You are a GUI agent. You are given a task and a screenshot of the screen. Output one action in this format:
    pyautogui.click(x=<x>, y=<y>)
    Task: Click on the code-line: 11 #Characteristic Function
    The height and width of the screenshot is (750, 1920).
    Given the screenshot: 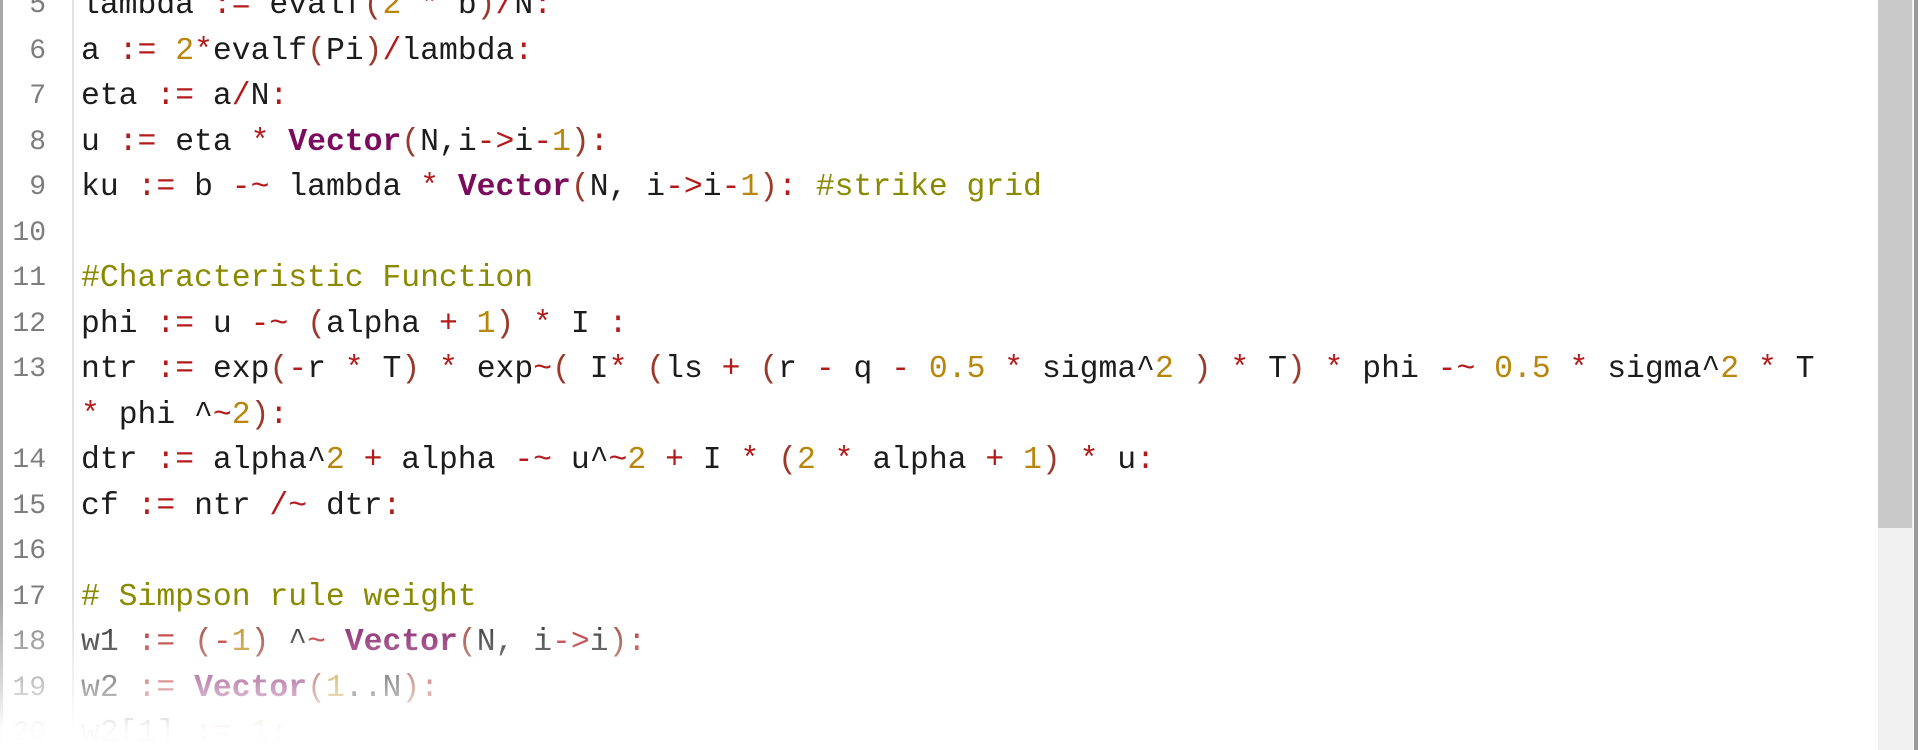 What is the action you would take?
    pyautogui.click(x=935, y=279)
    